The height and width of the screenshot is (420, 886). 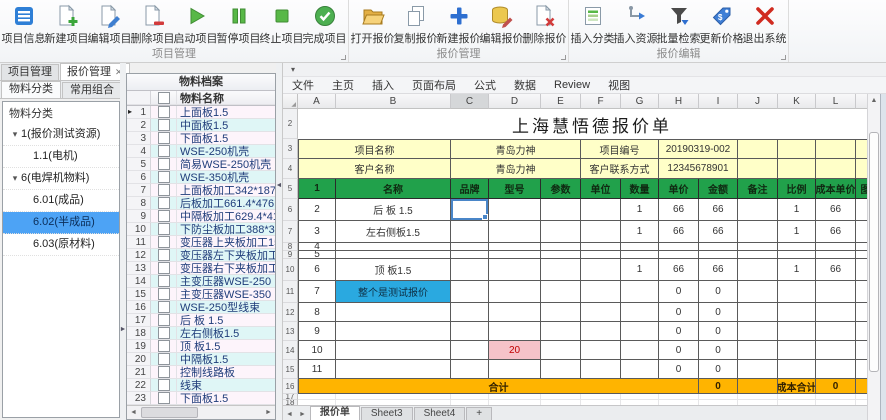 I want to click on column-header-F: F, so click(x=601, y=101).